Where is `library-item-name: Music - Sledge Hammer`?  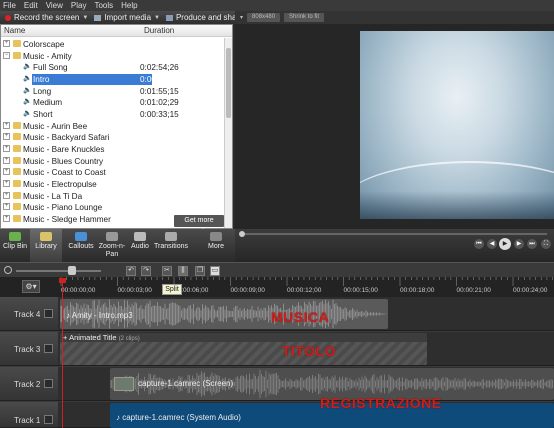 library-item-name: Music - Sledge Hammer is located at coordinates (67, 219).